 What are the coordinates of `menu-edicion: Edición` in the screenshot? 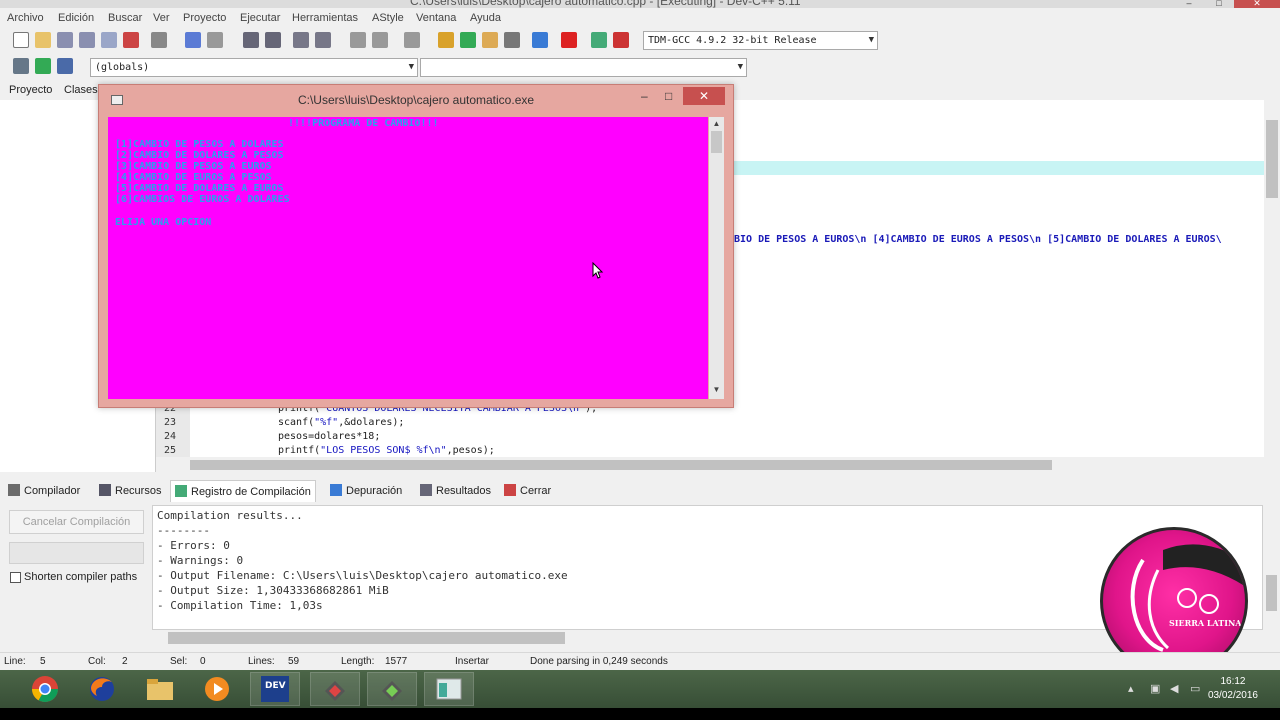 It's located at (76, 18).